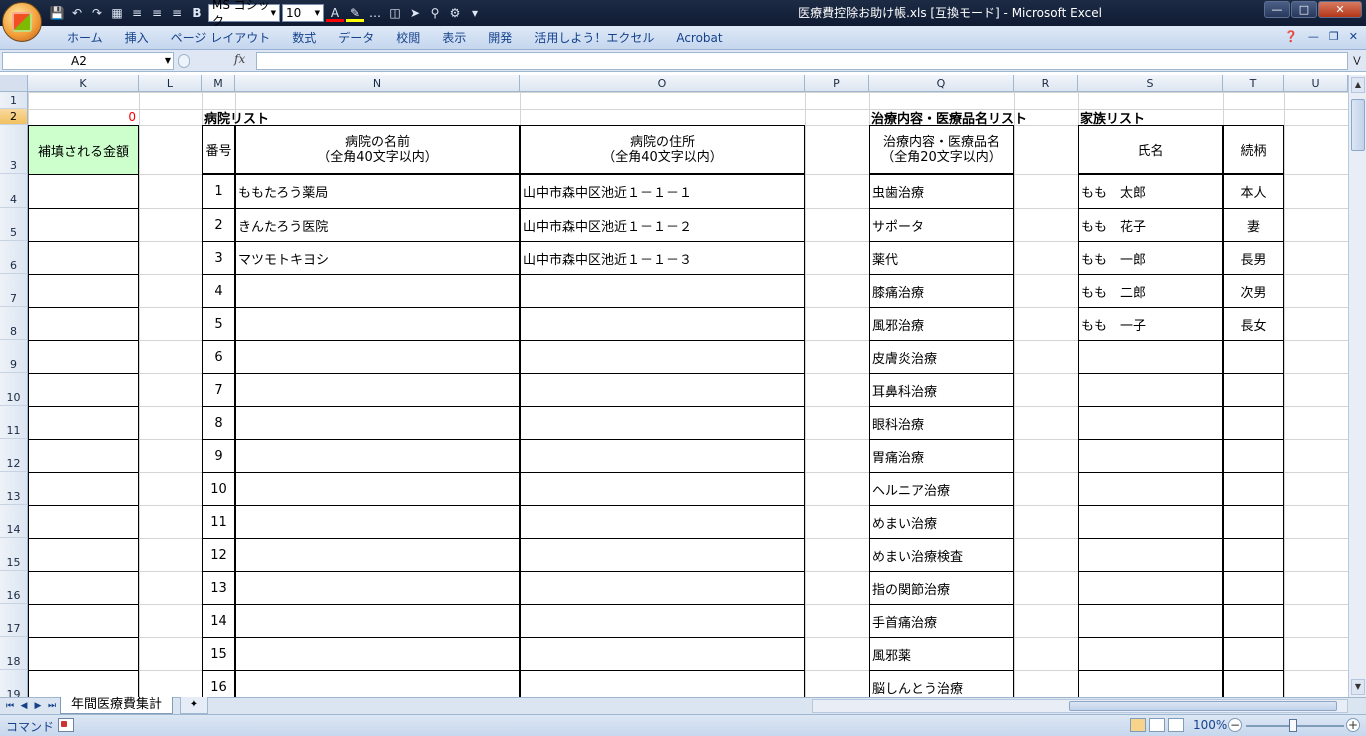  Describe the element at coordinates (377, 258) in the screenshot. I see `hospital-row-name: マツモトキヨシ` at that location.